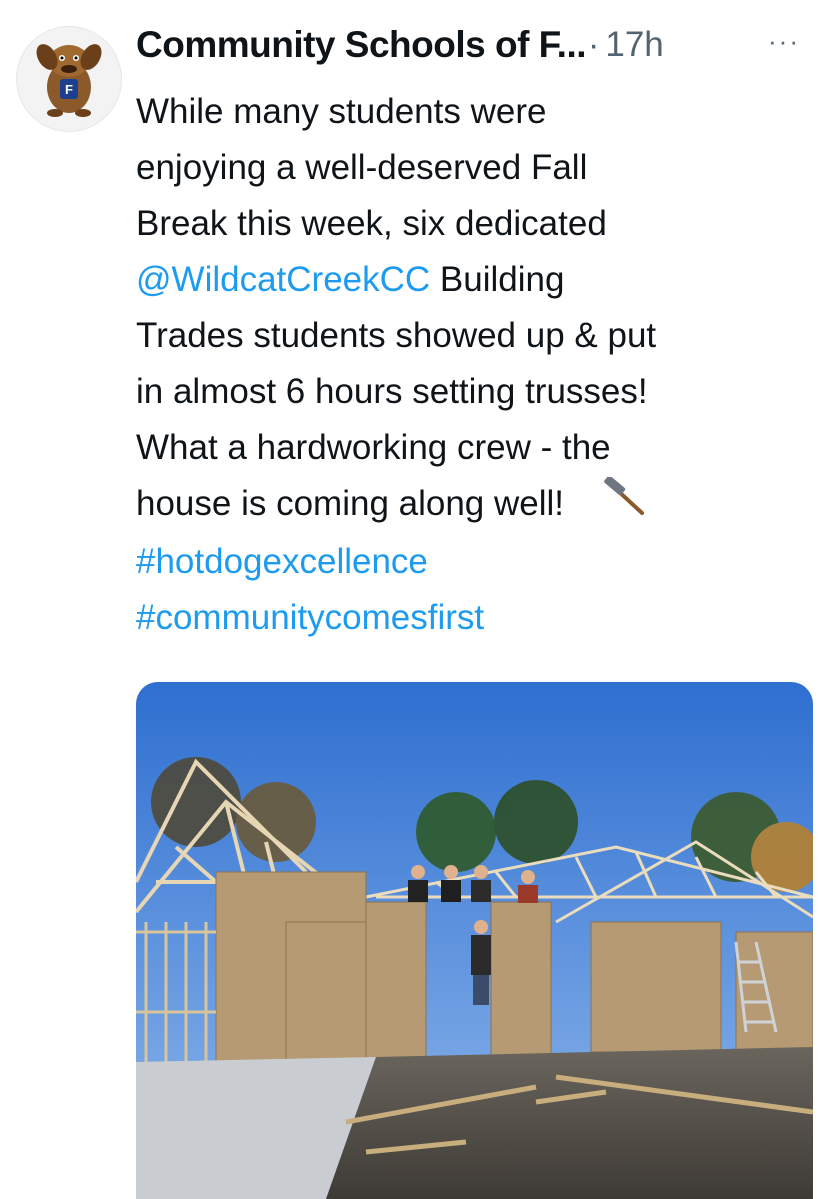  I want to click on hotdog-dog-mascot-icon: F, so click(69, 80).